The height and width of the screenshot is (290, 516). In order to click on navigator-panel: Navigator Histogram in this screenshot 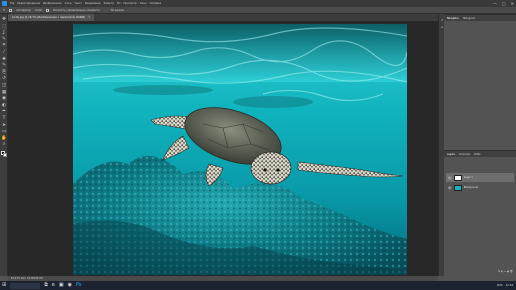, I will do `click(480, 76)`.